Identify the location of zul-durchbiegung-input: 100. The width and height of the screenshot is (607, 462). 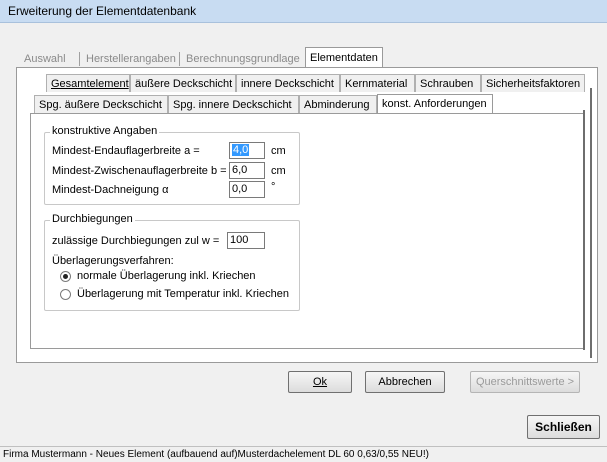
(246, 240).